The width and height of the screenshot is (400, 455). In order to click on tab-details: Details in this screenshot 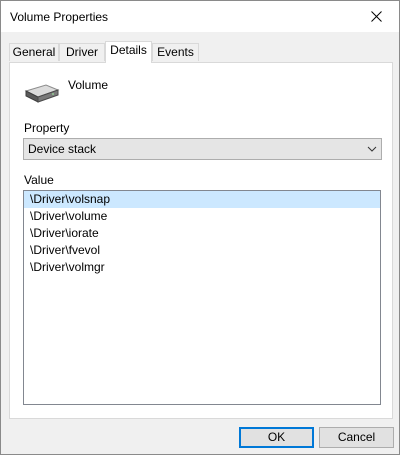, I will do `click(128, 52)`.